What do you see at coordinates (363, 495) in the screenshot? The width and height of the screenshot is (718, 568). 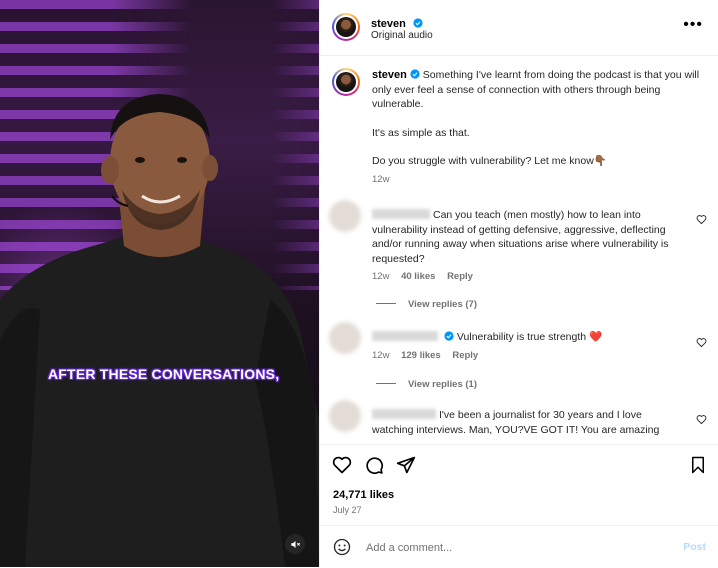 I see `like-count: 24,771 likes` at bounding box center [363, 495].